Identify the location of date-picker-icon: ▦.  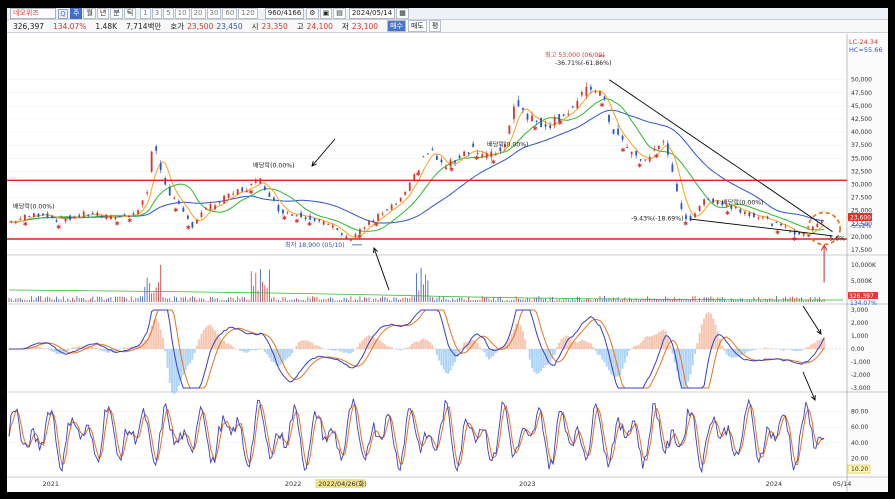
(402, 13).